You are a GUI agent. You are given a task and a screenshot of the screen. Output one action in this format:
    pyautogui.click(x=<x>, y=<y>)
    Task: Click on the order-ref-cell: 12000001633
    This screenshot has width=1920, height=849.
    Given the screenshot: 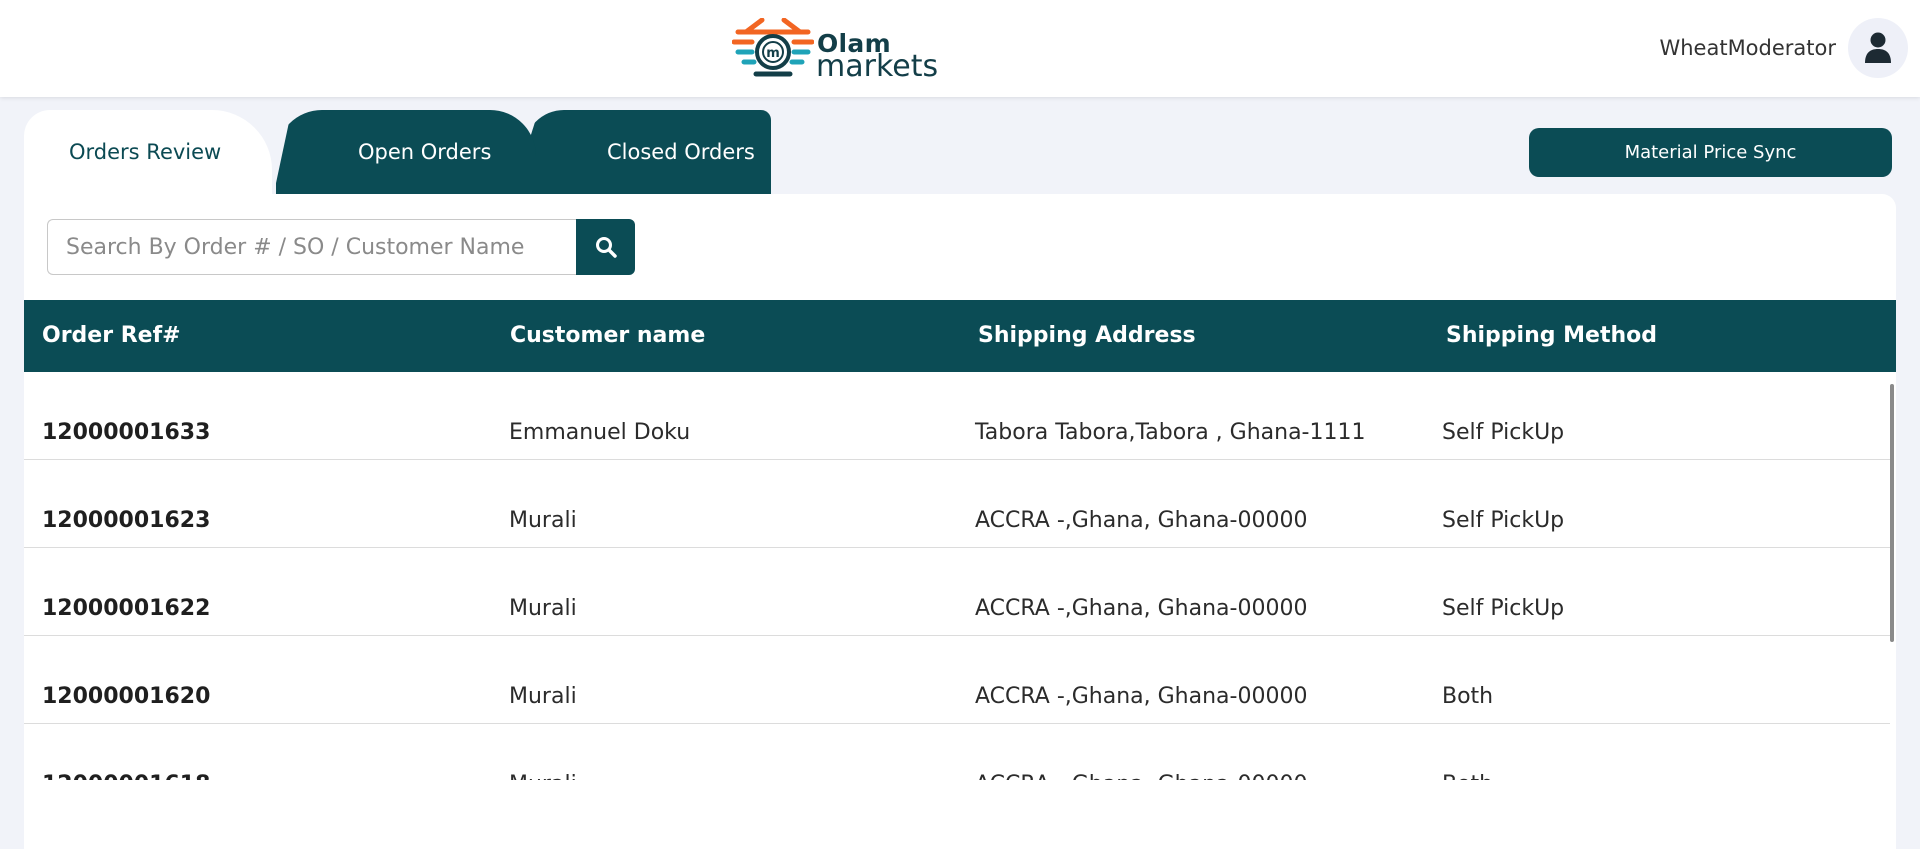 What is the action you would take?
    pyautogui.click(x=126, y=432)
    